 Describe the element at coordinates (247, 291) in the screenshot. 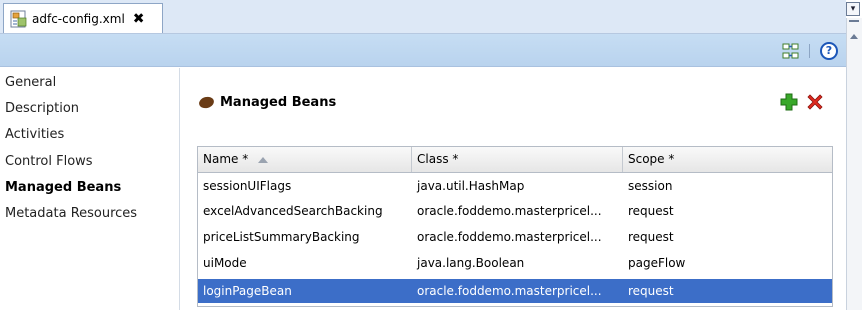

I see `cell-name: loginPageBean` at that location.